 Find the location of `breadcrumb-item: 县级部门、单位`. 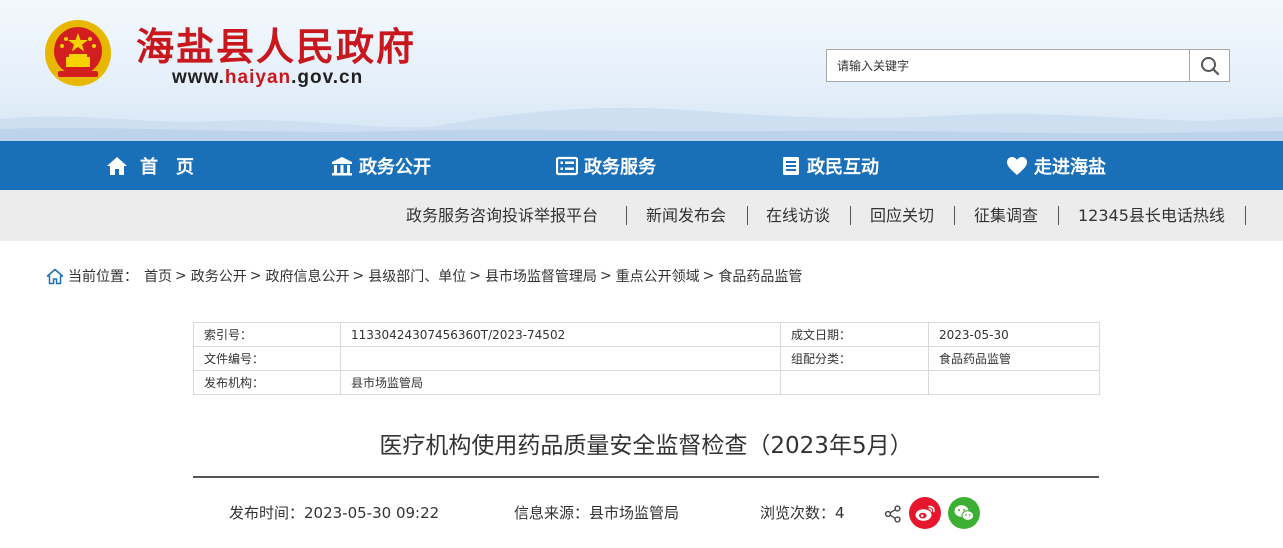

breadcrumb-item: 县级部门、单位 is located at coordinates (417, 276).